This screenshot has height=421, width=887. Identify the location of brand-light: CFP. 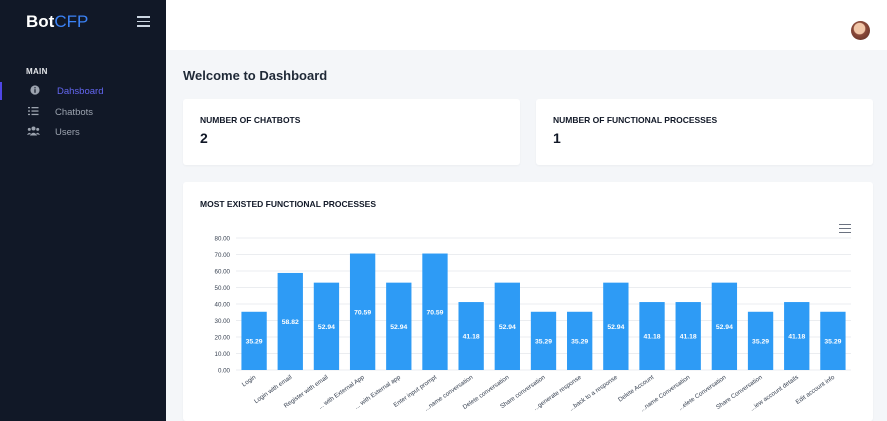
(71, 21).